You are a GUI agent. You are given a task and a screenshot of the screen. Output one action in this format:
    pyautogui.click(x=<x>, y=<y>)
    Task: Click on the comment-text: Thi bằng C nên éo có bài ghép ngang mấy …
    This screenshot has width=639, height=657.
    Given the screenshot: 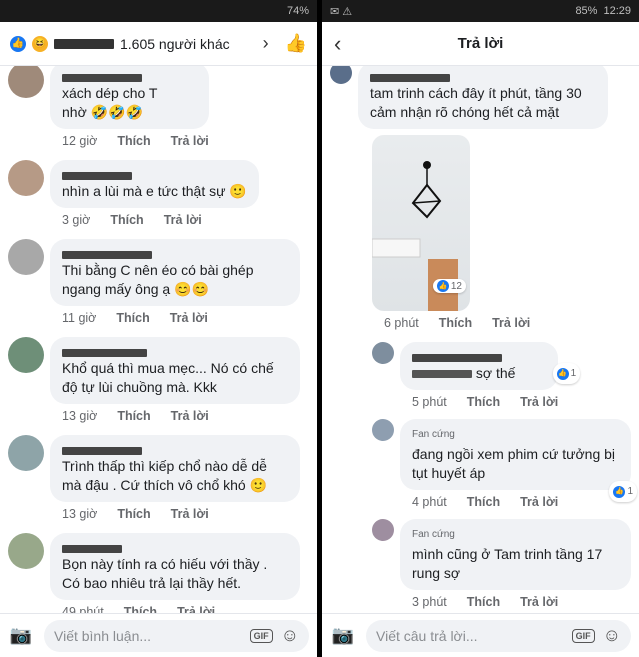 What is the action you would take?
    pyautogui.click(x=158, y=279)
    